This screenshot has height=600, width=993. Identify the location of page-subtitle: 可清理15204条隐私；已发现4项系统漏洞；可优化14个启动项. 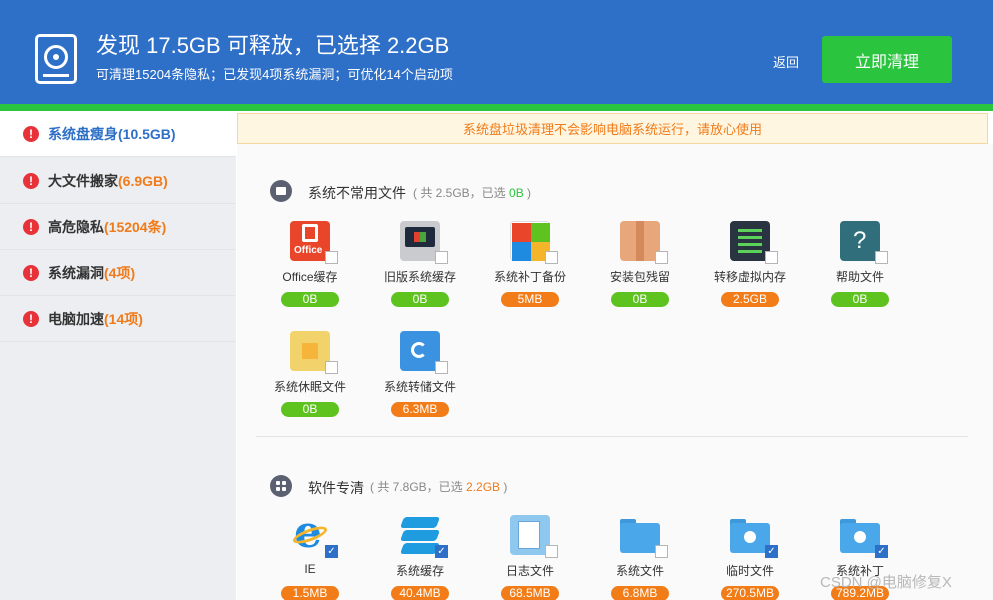
(274, 74).